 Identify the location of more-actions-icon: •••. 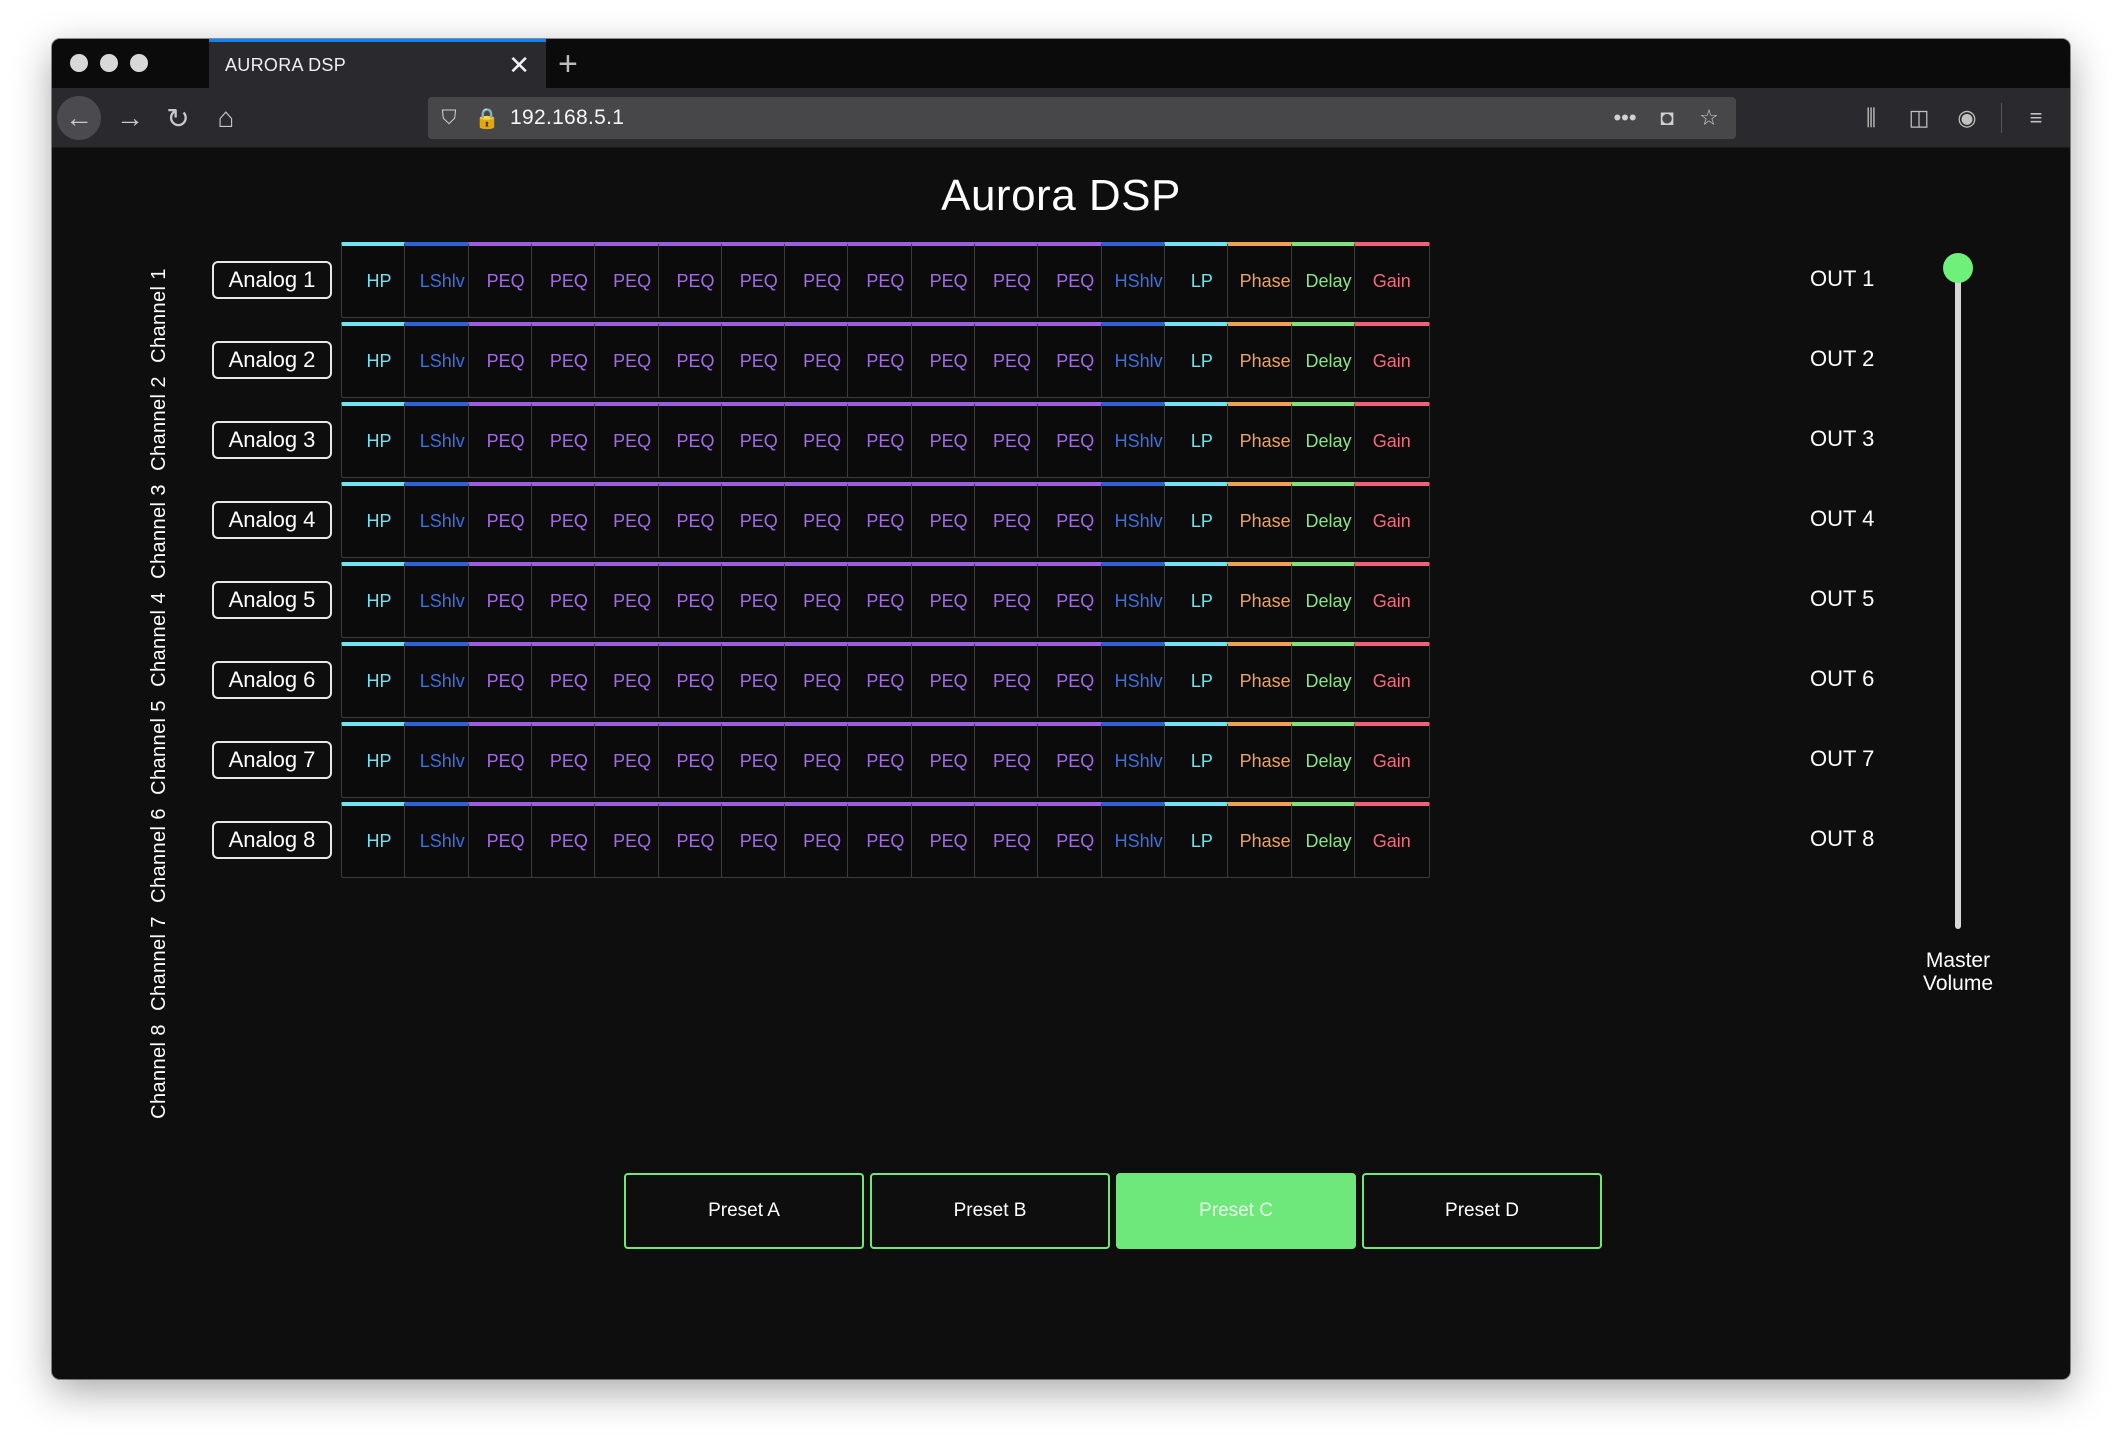
(1625, 118).